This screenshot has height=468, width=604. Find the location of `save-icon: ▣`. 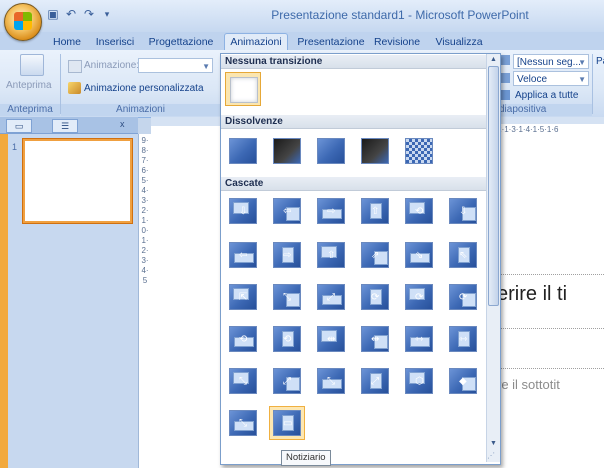

save-icon: ▣ is located at coordinates (53, 14).